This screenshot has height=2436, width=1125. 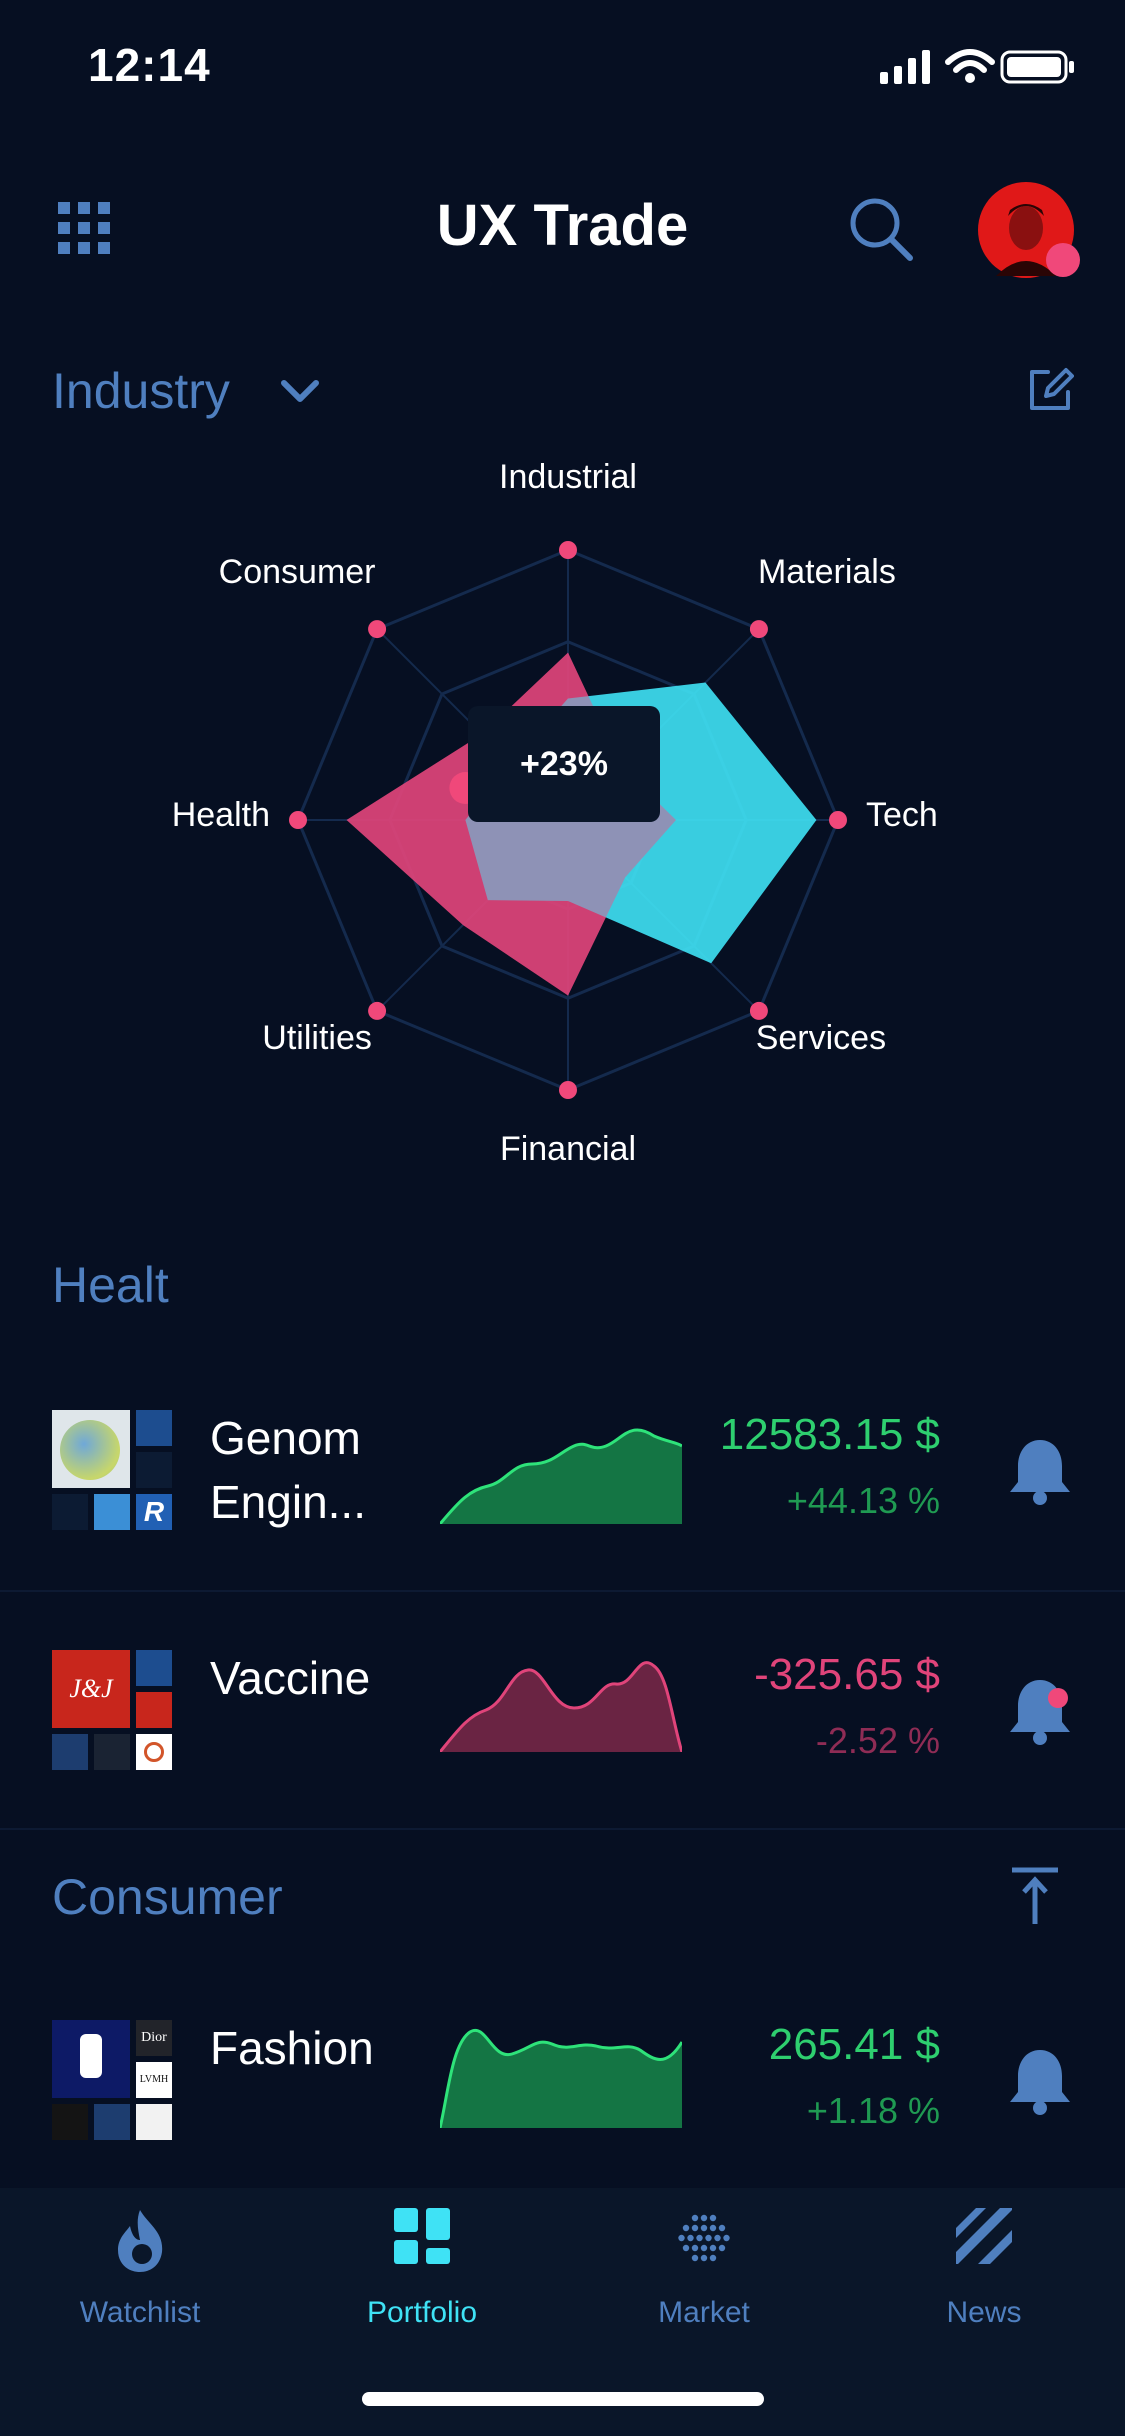 What do you see at coordinates (1029, 230) in the screenshot?
I see `avatar-icon` at bounding box center [1029, 230].